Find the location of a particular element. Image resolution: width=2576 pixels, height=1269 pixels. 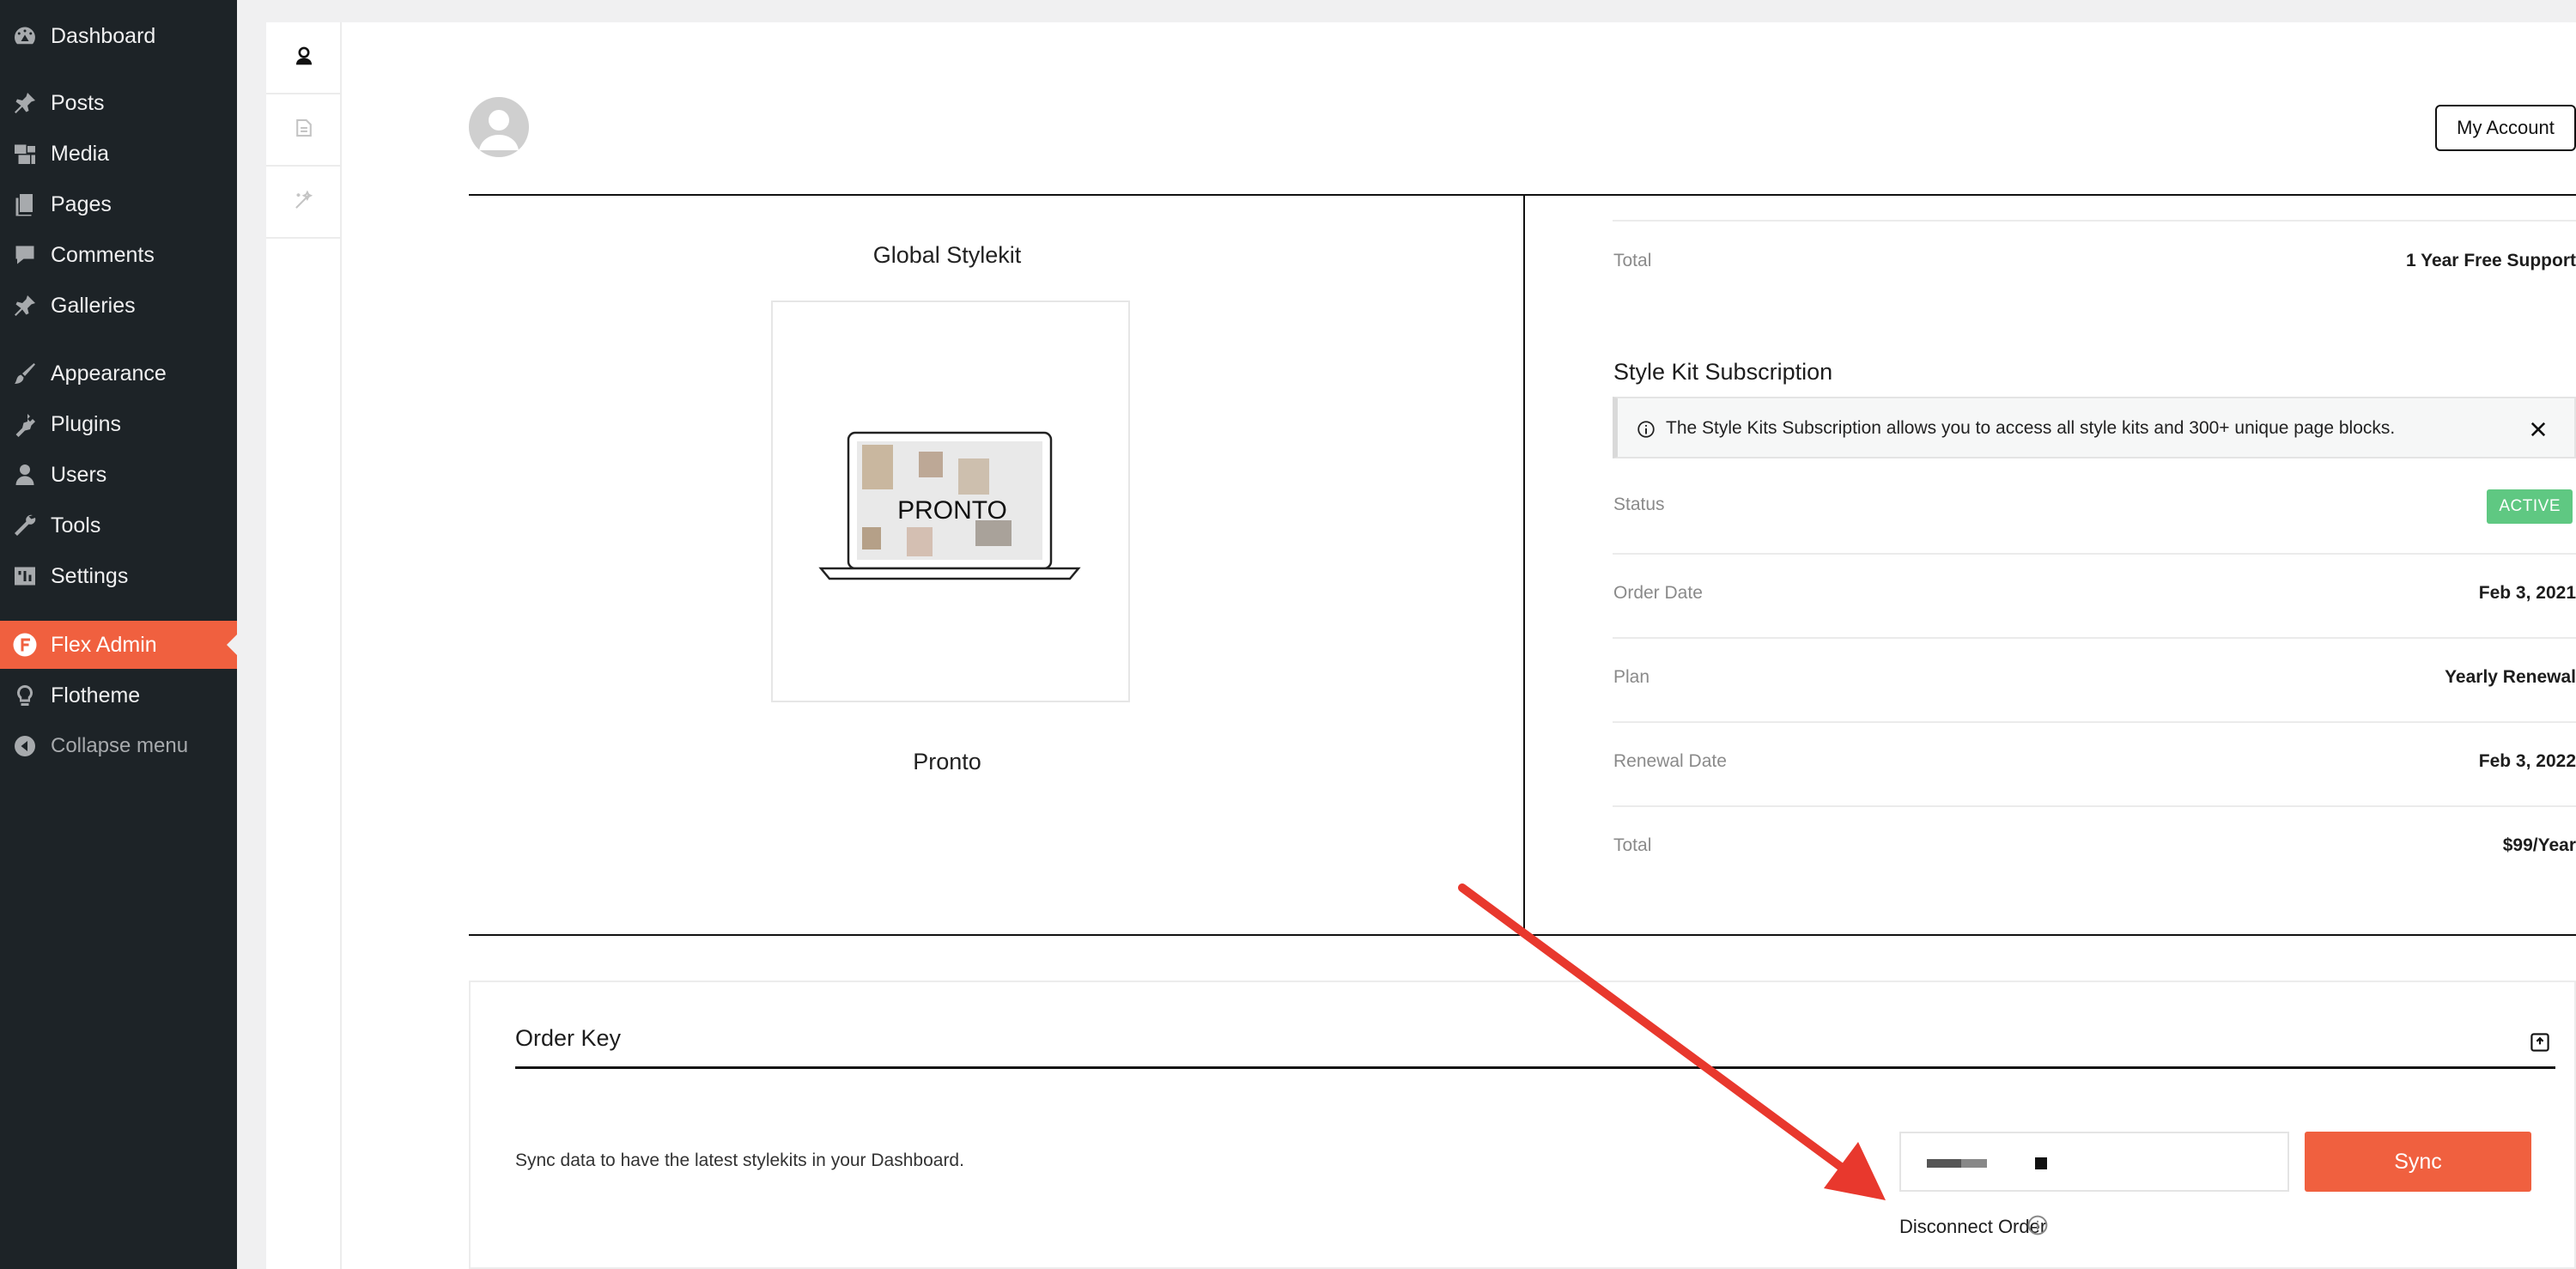

sidebar-item-label: Pages is located at coordinates (82, 203).